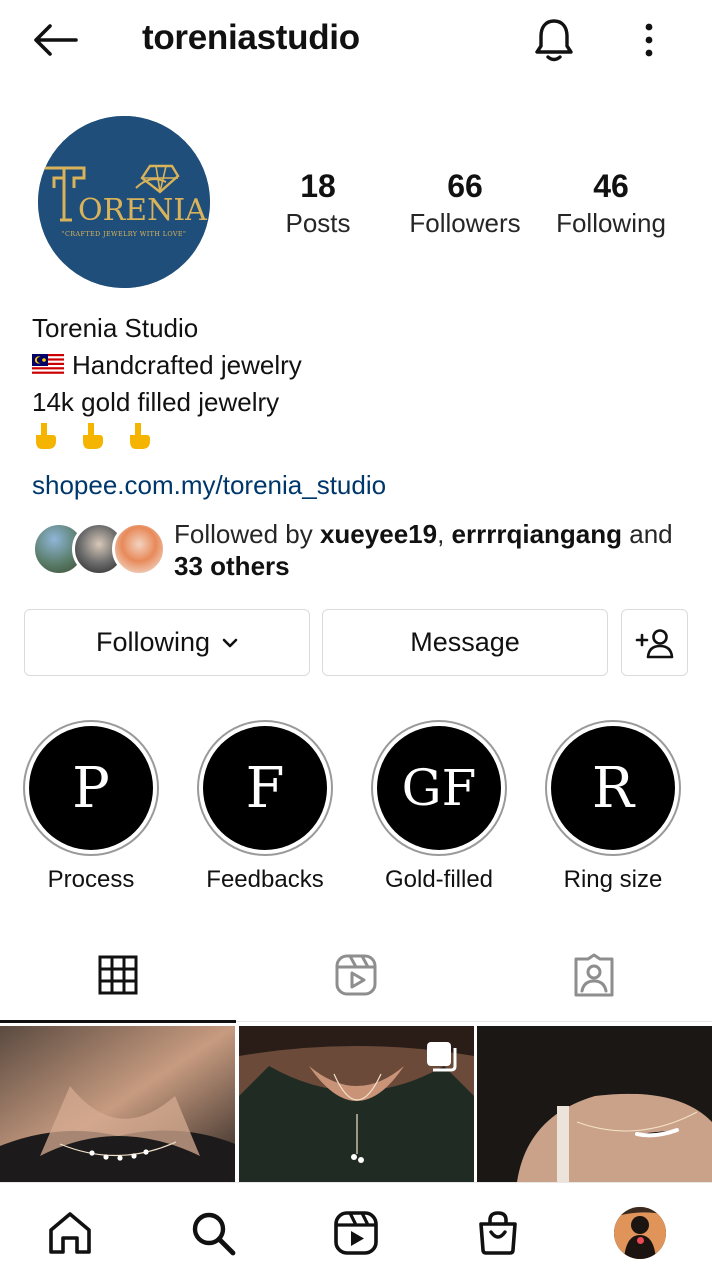  I want to click on profile-actions: Following Message, so click(356, 642).